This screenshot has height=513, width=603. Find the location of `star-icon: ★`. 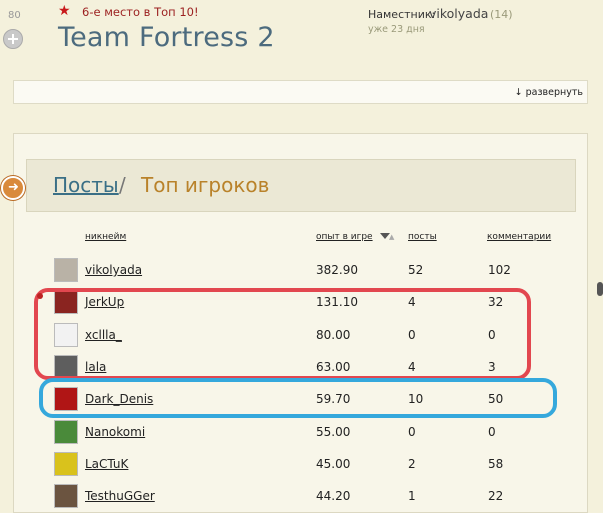

star-icon: ★ is located at coordinates (64, 11).